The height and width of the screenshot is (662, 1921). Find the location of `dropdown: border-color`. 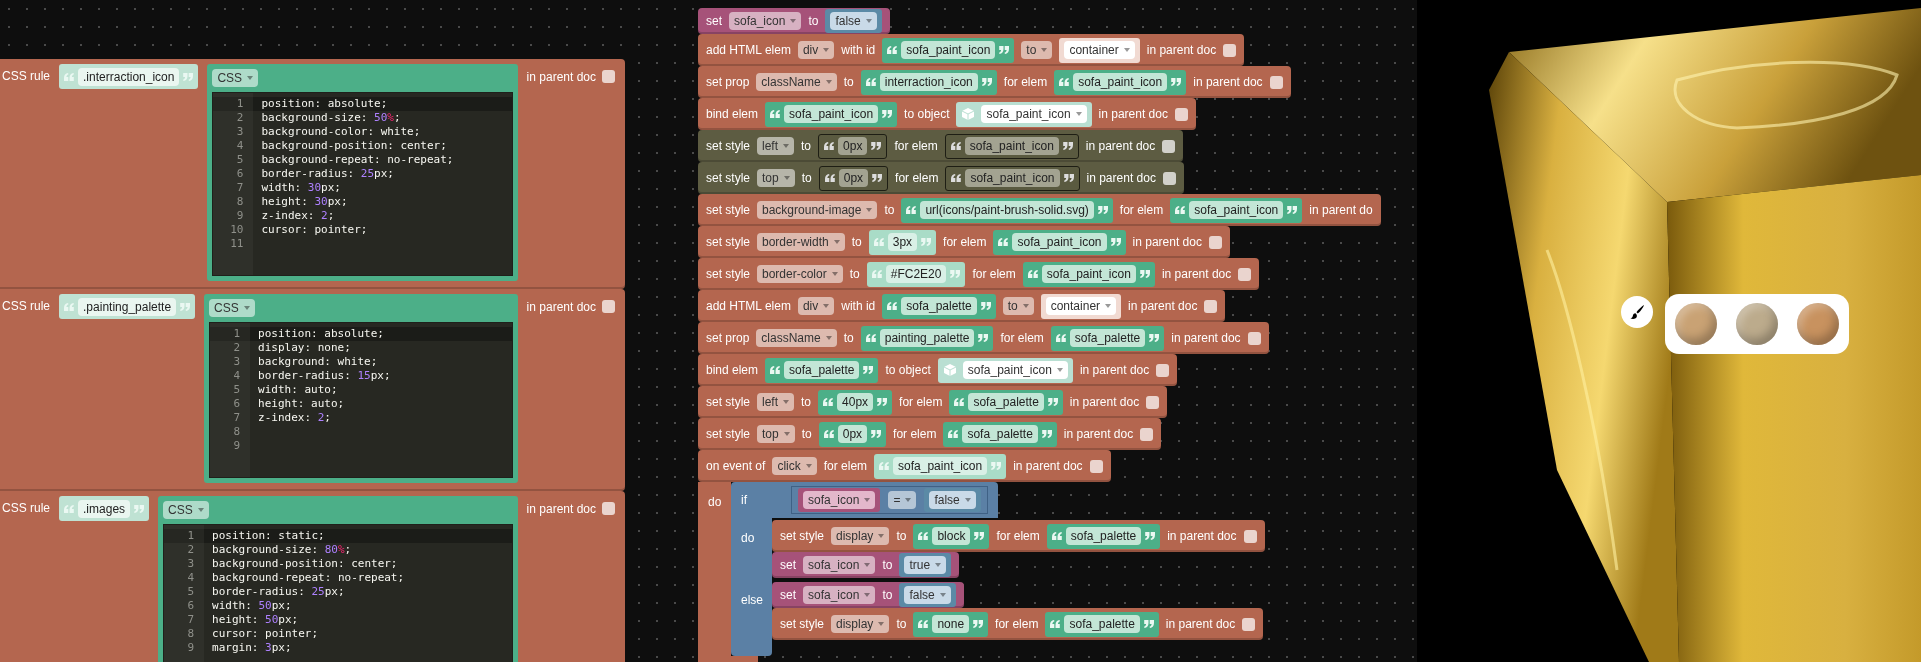

dropdown: border-color is located at coordinates (800, 274).